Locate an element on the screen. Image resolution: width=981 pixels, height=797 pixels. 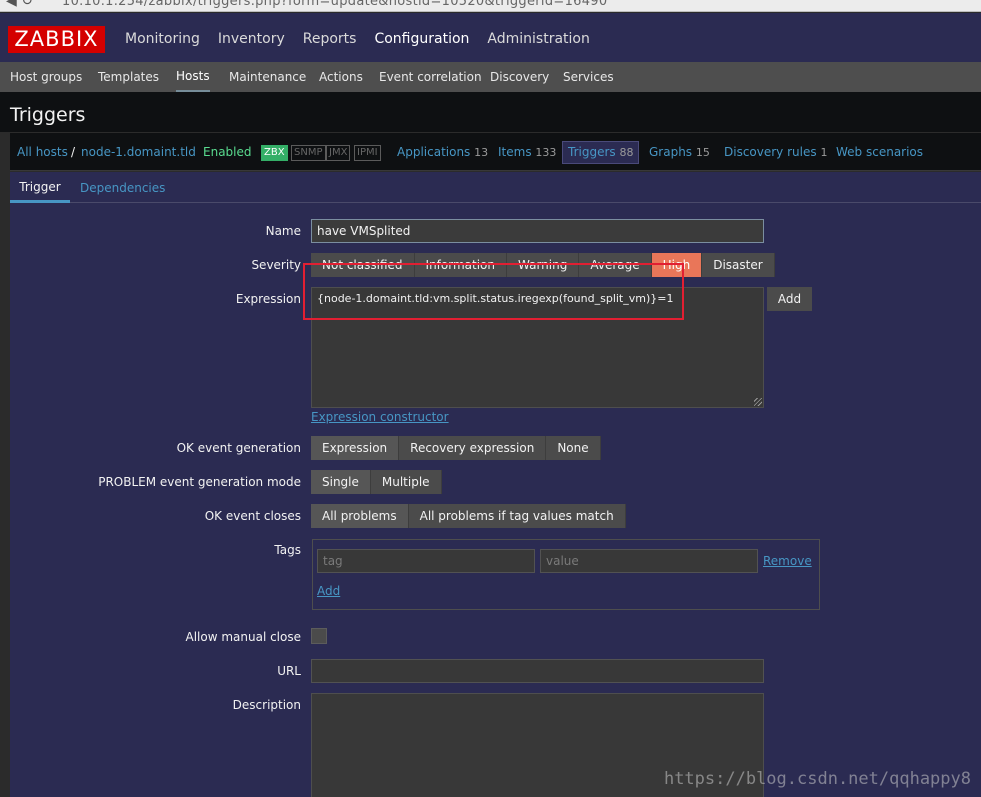
submenu-event-correlation: Event correlation is located at coordinates (430, 77).